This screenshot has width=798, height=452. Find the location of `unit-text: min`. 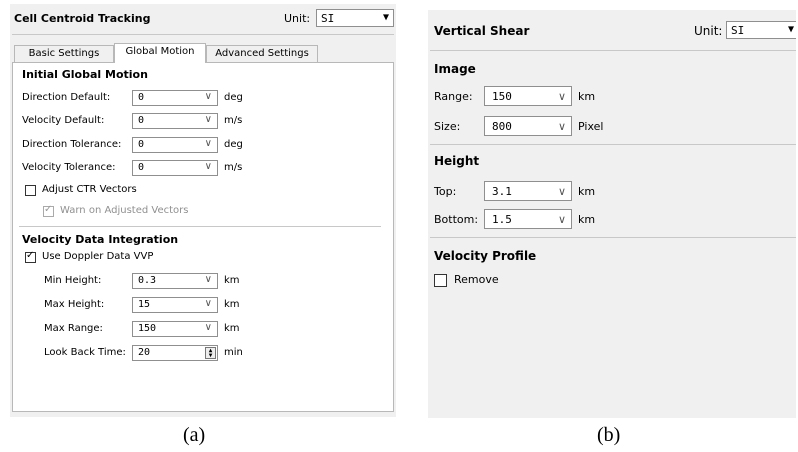

unit-text: min is located at coordinates (233, 352).